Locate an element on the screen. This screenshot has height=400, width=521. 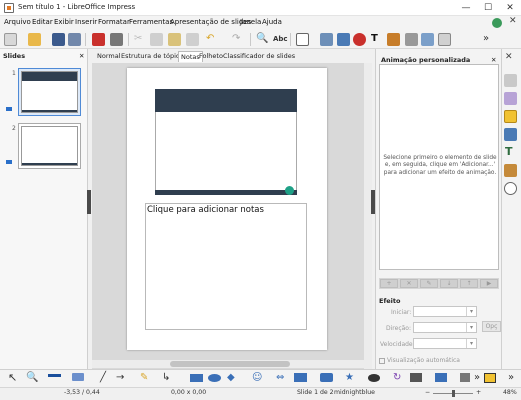
open-folder-icon is located at coordinates (34, 39).